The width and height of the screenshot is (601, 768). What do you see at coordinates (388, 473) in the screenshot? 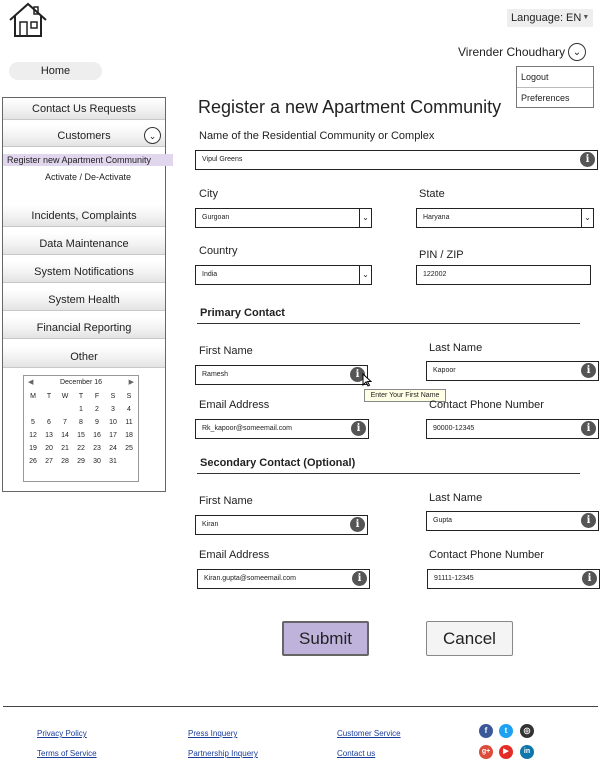
I see `section-divider` at bounding box center [388, 473].